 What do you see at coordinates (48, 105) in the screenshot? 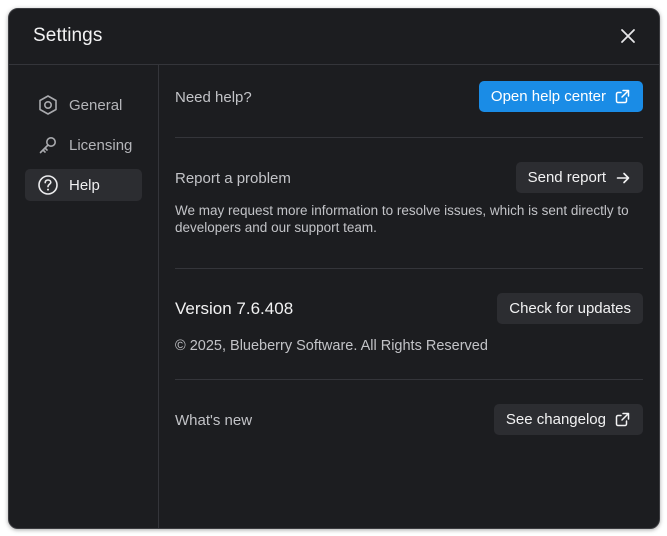
I see `hexagon-gear-icon` at bounding box center [48, 105].